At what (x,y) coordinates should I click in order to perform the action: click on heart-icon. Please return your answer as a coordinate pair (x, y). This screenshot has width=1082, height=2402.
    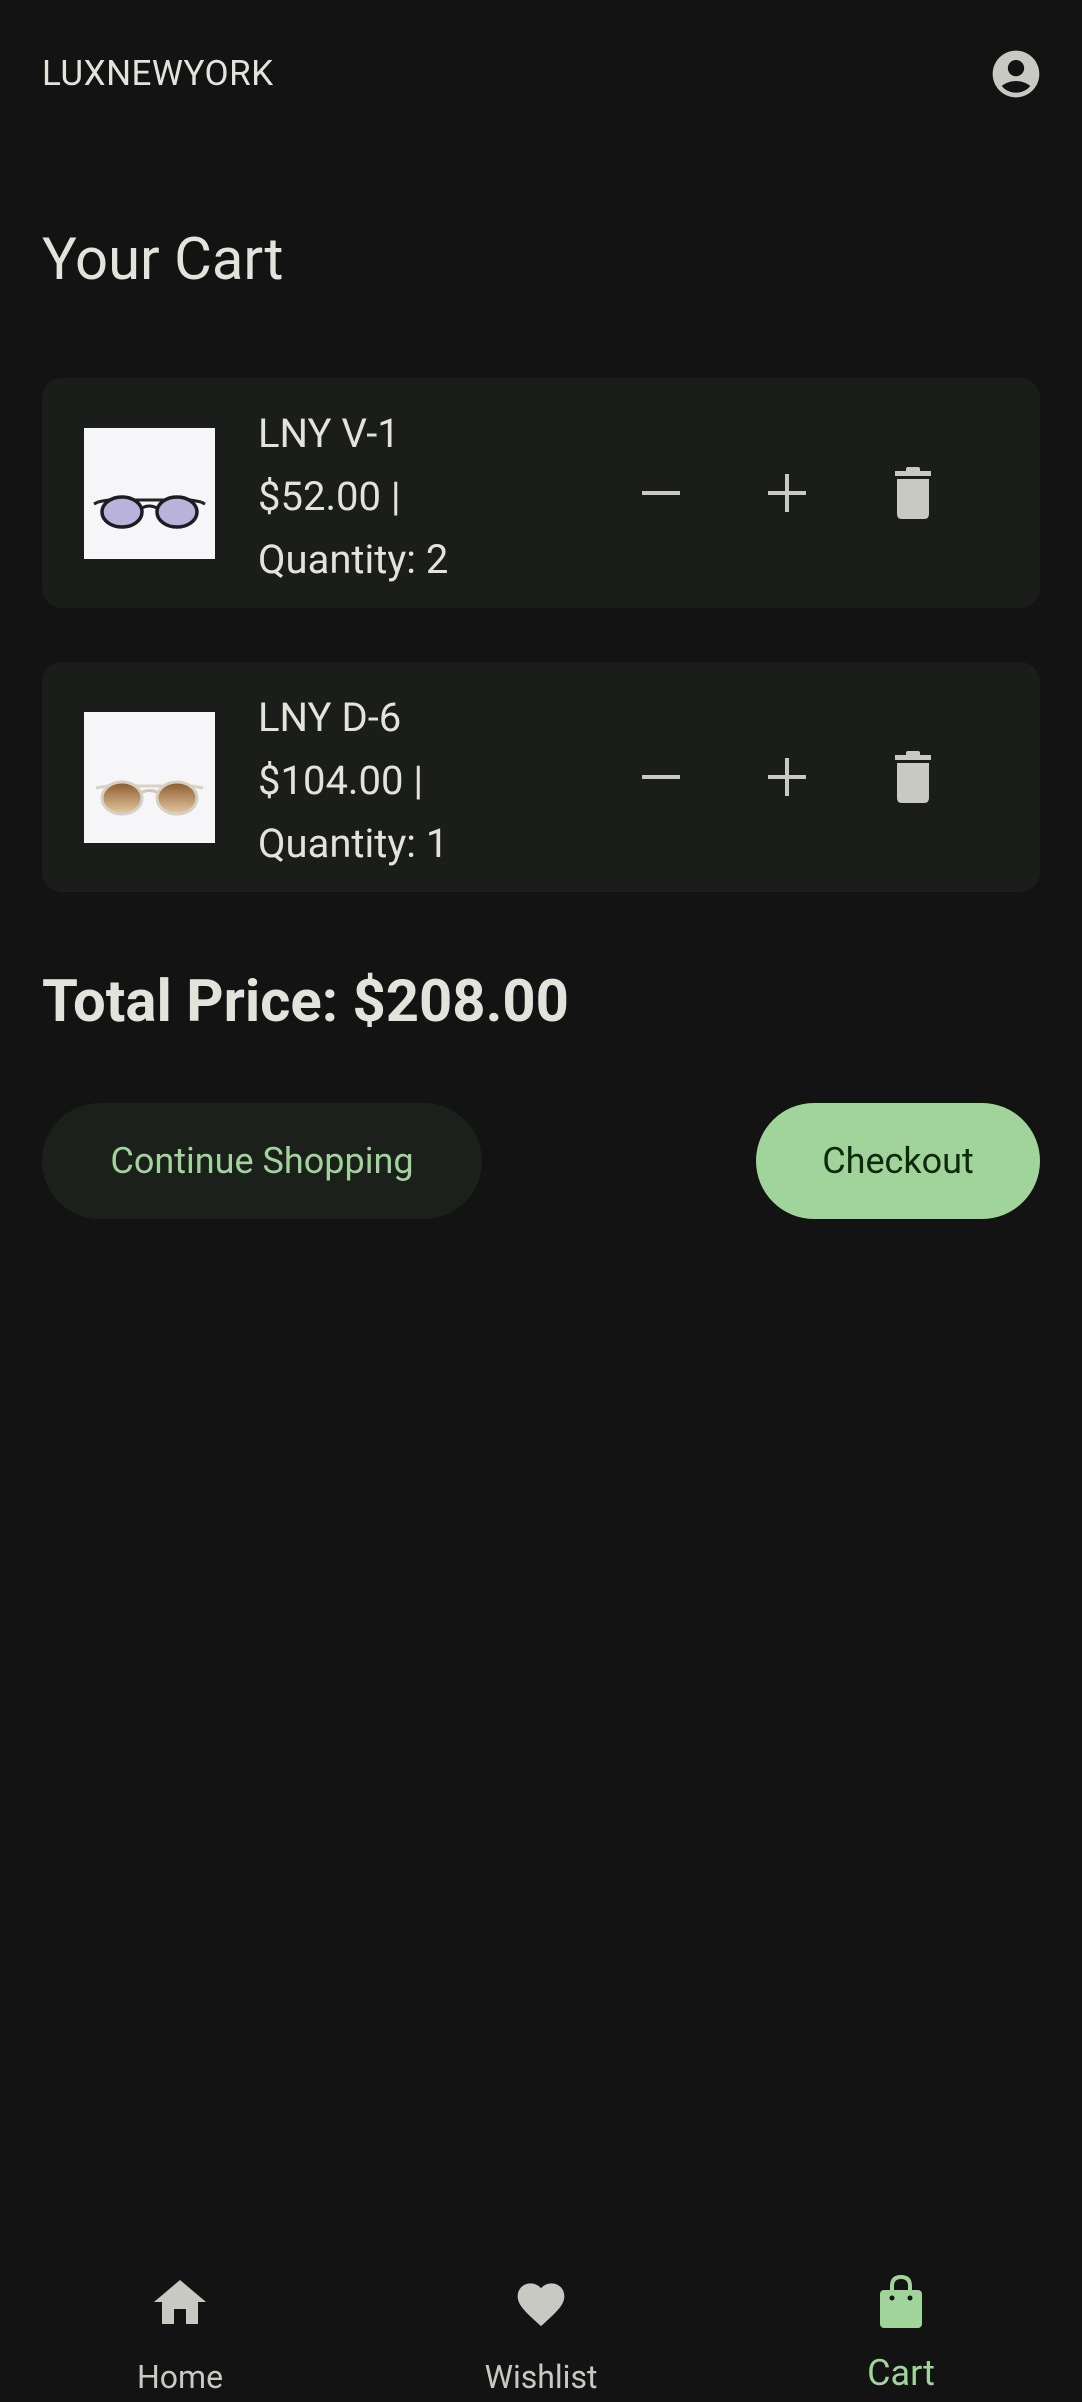
    Looking at the image, I should click on (541, 2302).